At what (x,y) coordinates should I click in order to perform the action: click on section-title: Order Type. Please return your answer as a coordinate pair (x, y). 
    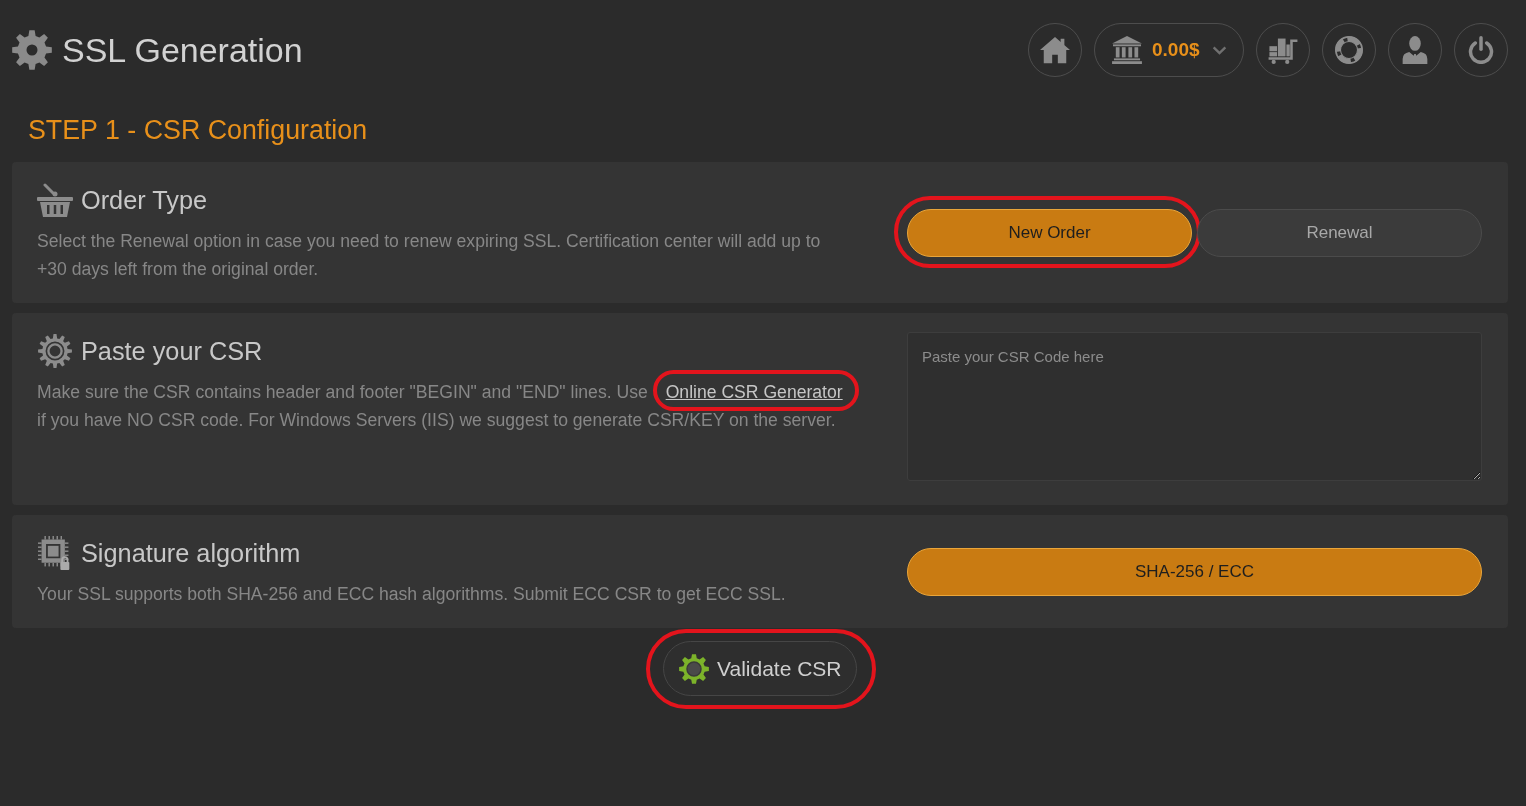
    Looking at the image, I should click on (144, 200).